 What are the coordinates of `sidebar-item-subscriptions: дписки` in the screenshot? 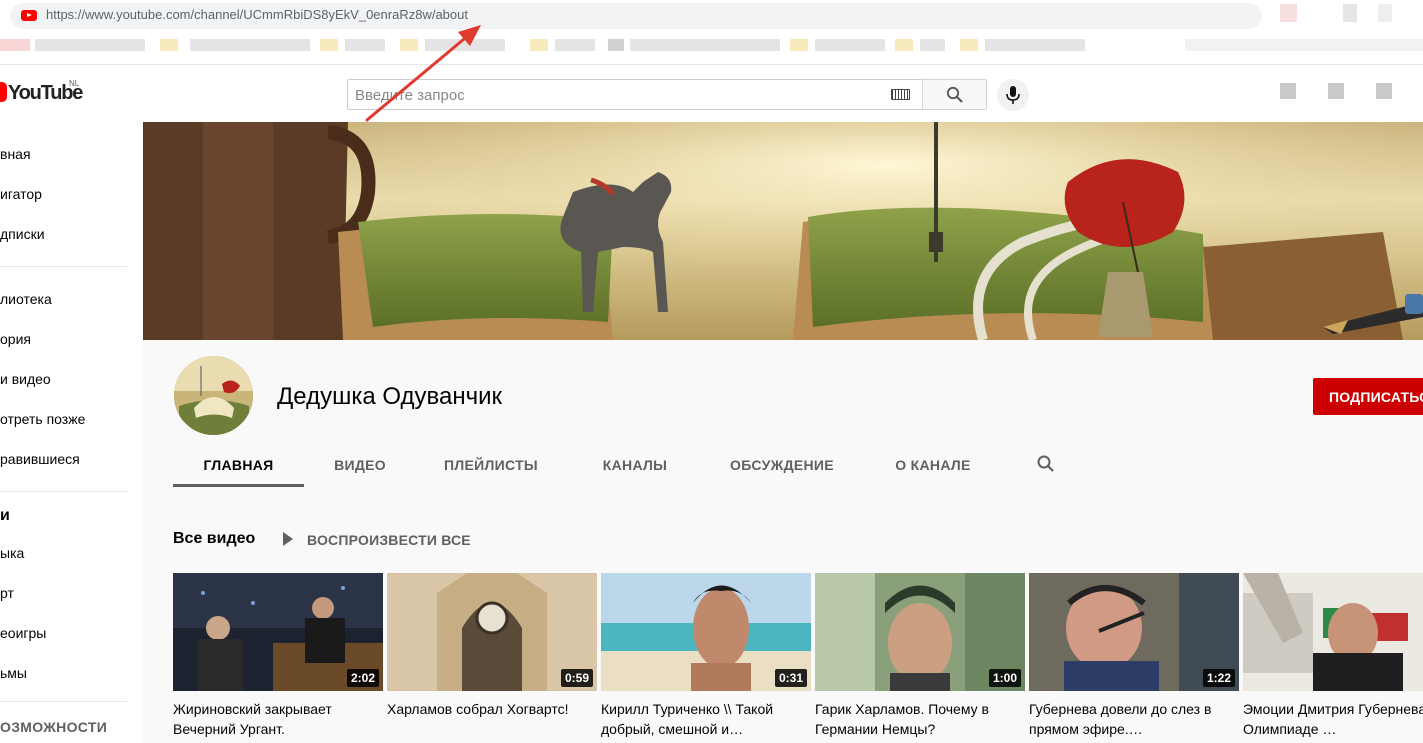 It's located at (22, 234).